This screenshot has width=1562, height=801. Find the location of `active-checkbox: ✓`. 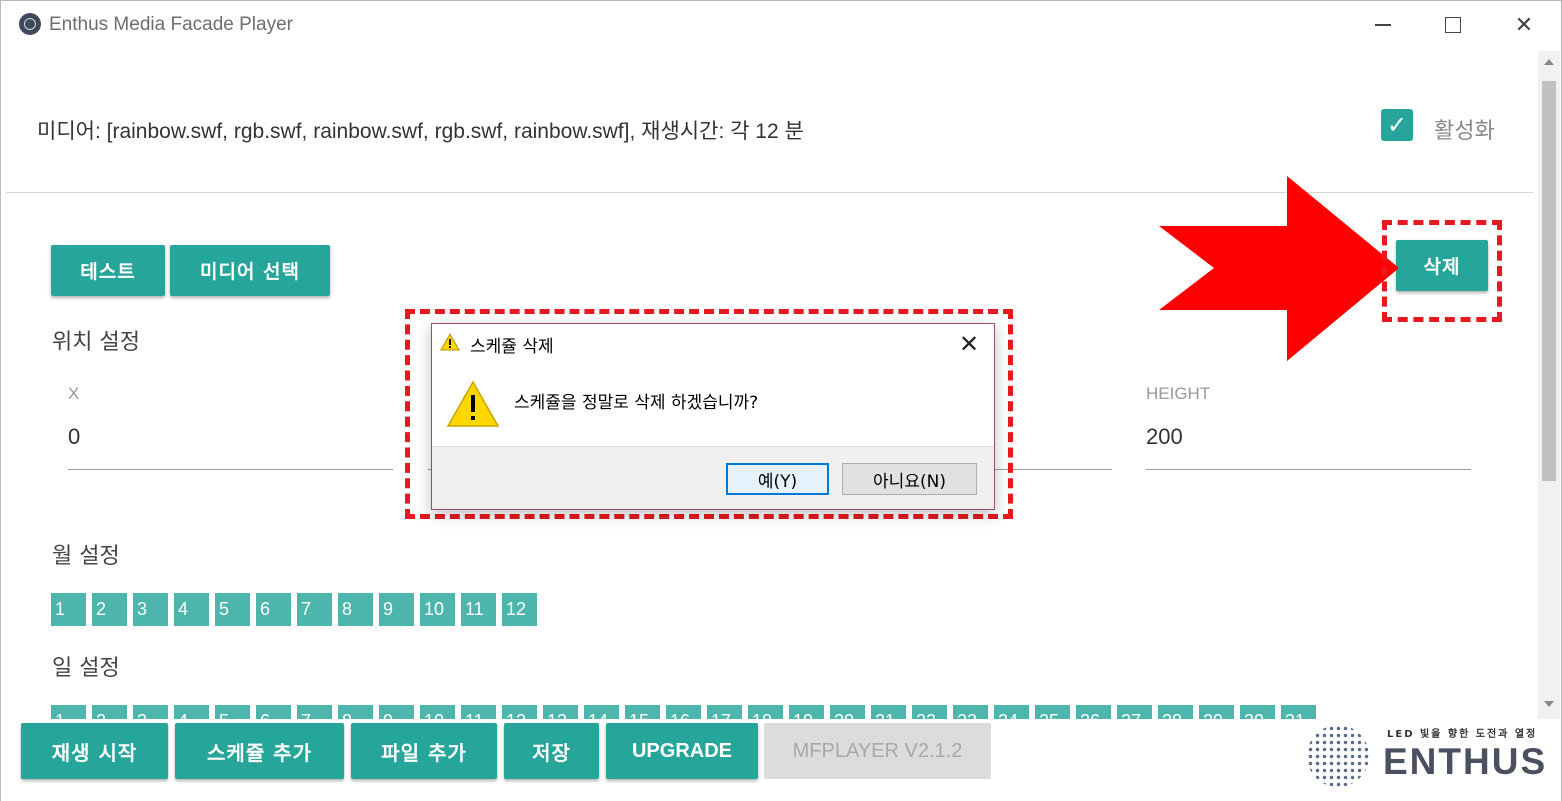

active-checkbox: ✓ is located at coordinates (1397, 125).